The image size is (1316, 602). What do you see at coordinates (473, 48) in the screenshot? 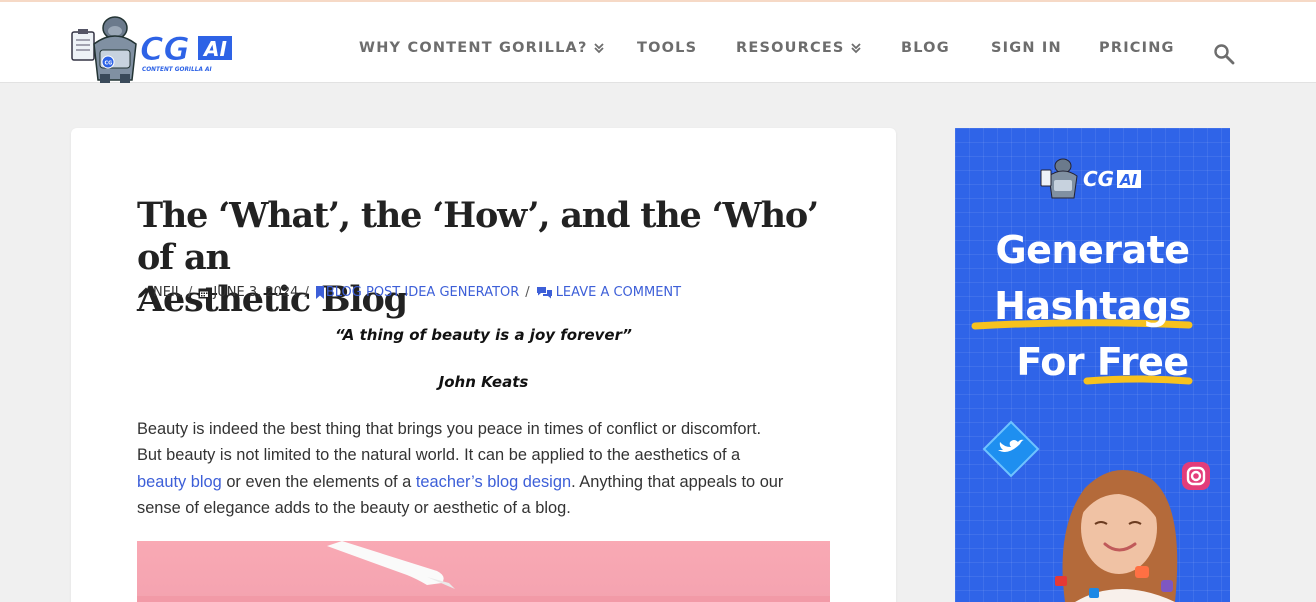
I see `nav-item-label: WHY CONTENT GORILLA?` at bounding box center [473, 48].